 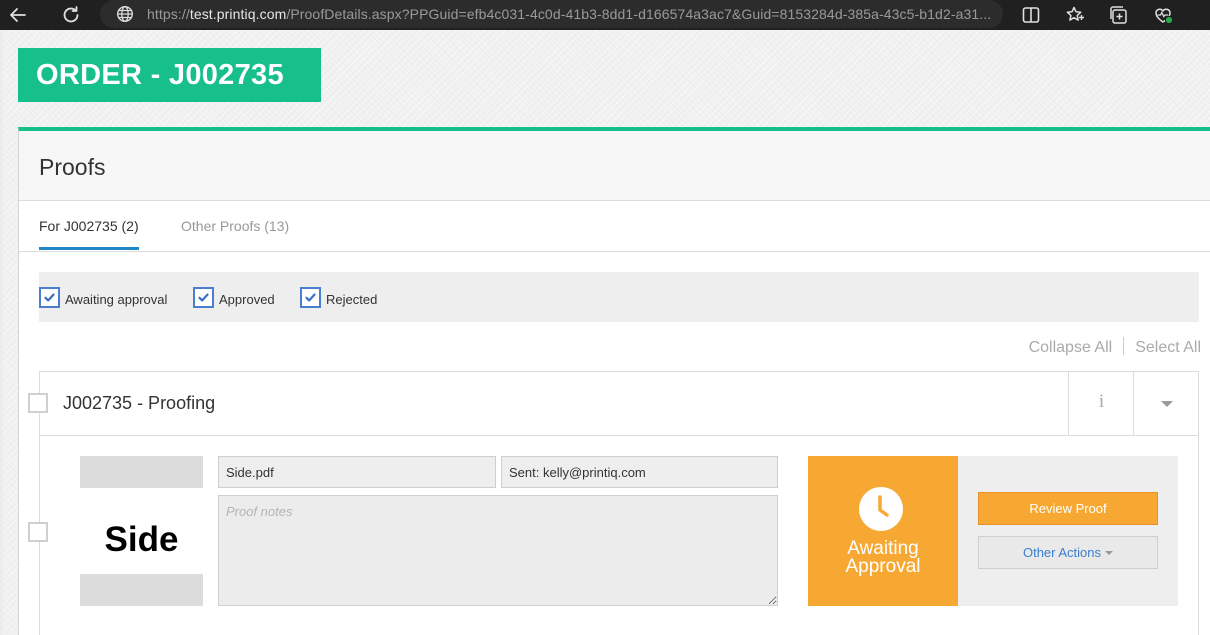 What do you see at coordinates (1124, 346) in the screenshot?
I see `divider` at bounding box center [1124, 346].